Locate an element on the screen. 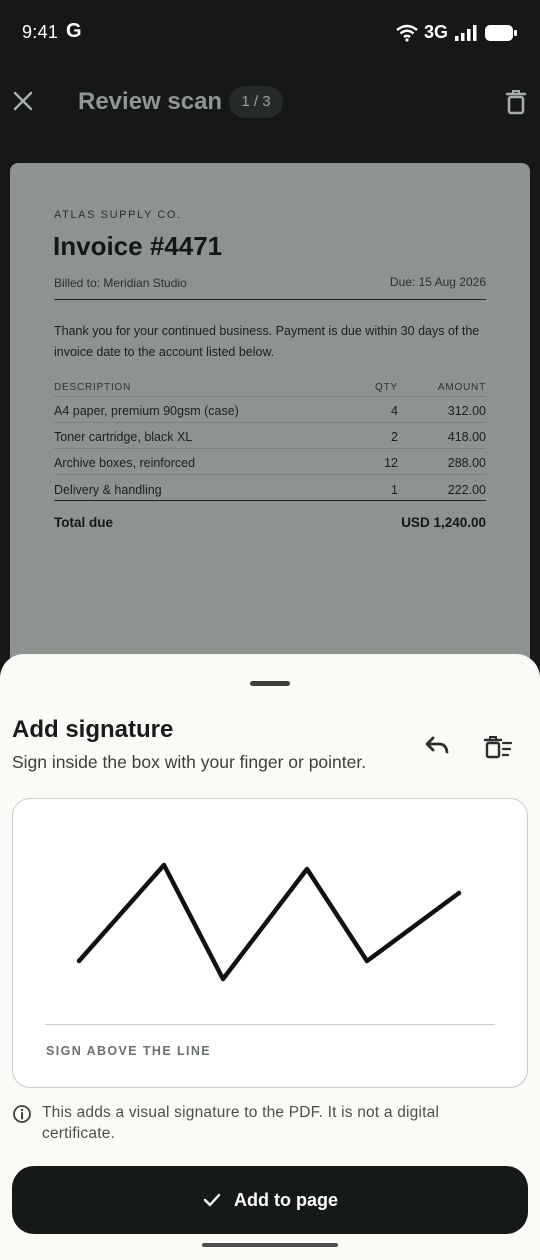  row-qty: 2 is located at coordinates (394, 437).